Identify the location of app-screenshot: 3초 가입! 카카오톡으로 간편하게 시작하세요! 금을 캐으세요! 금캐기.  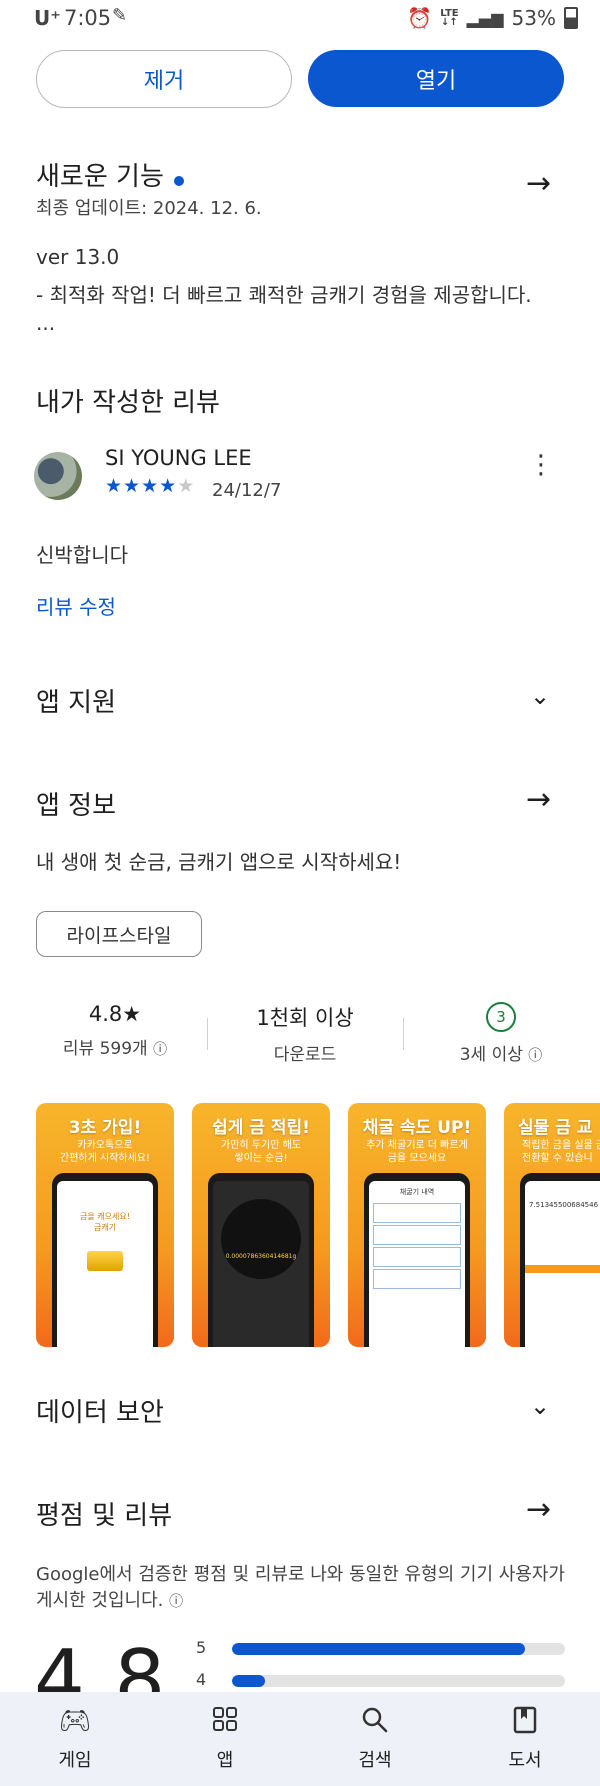
(105, 1225).